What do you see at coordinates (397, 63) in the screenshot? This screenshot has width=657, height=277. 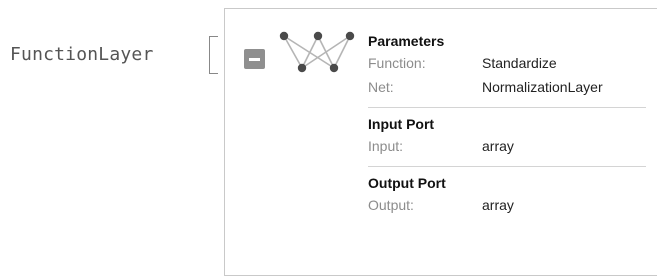 I see `row-label-function: Function:` at bounding box center [397, 63].